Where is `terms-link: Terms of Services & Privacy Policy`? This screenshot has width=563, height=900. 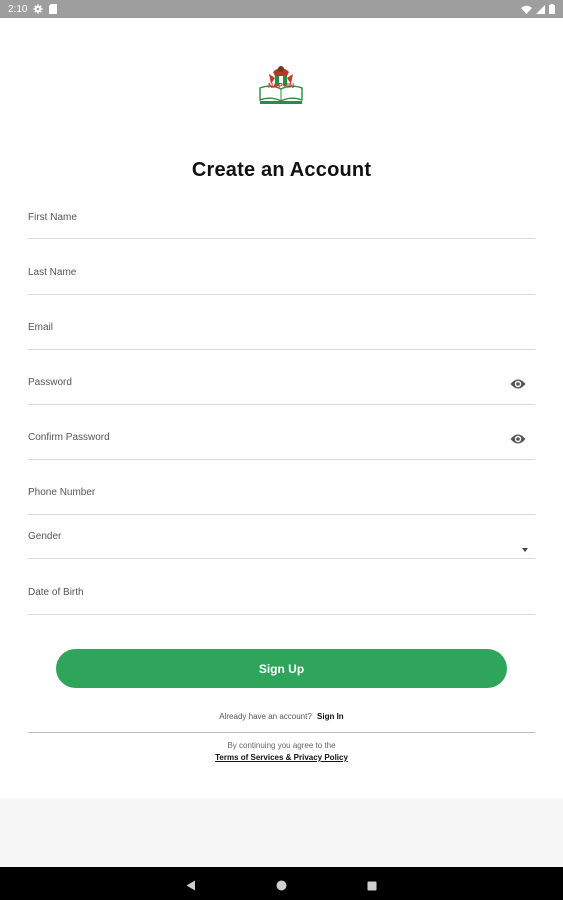
terms-link: Terms of Services & Privacy Policy is located at coordinates (281, 757).